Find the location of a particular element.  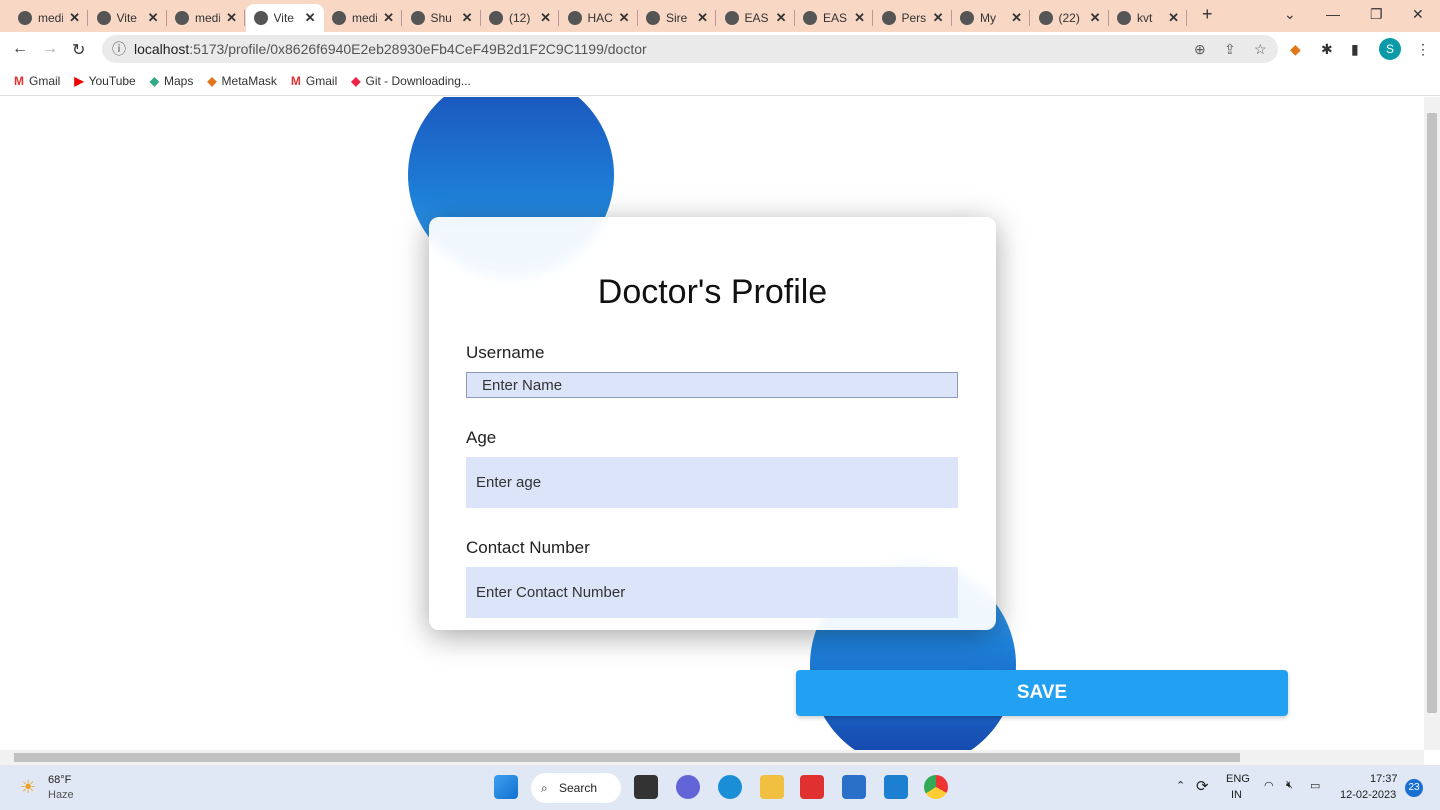

file-explorer-icon is located at coordinates (772, 787).